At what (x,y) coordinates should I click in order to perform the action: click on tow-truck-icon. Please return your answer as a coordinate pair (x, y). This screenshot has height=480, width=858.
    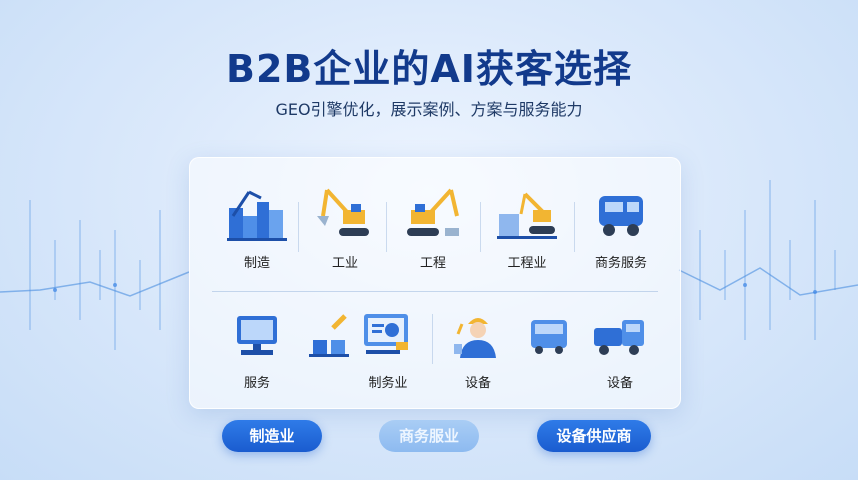
    Looking at the image, I should click on (619, 337).